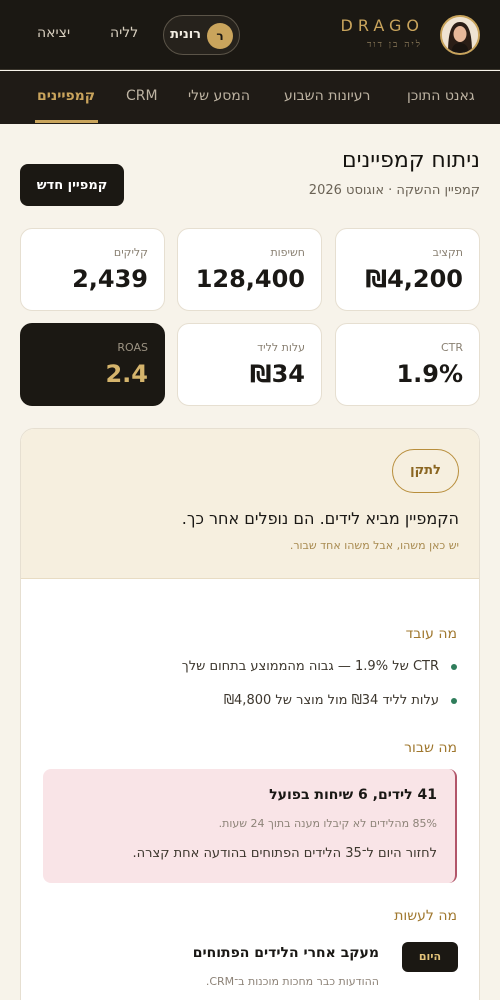 This screenshot has height=1000, width=500. I want to click on stat-card-ctr: CTR 1.9%, so click(407, 364).